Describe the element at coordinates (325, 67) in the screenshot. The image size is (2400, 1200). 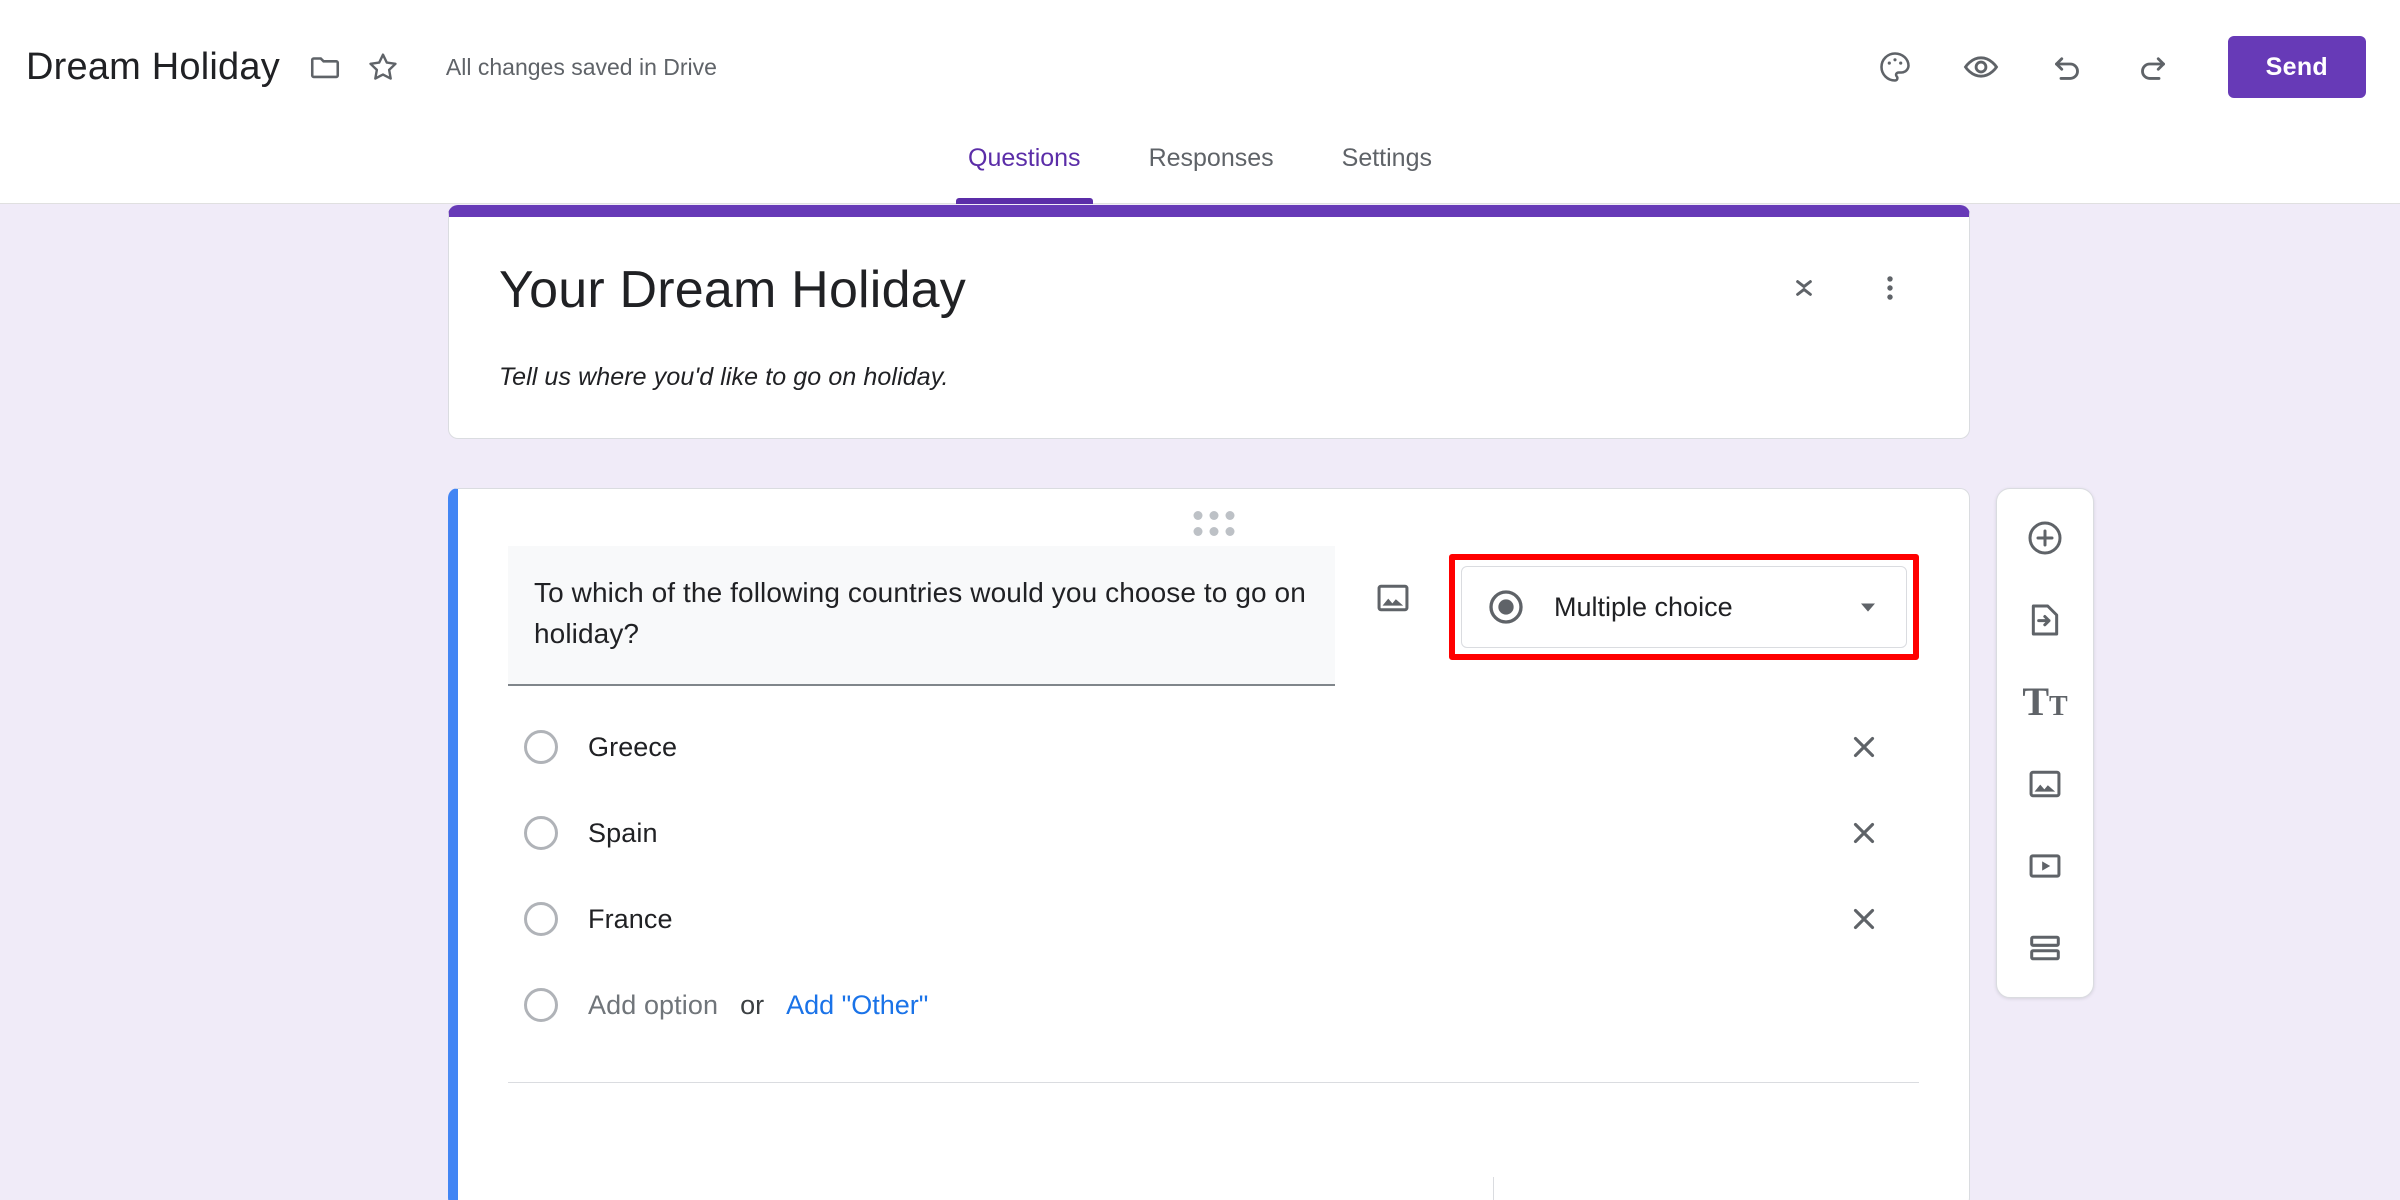
I see `folder-icon` at that location.